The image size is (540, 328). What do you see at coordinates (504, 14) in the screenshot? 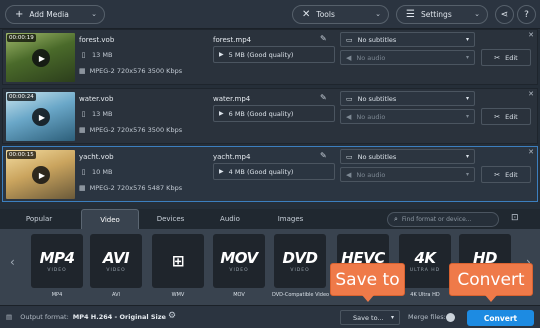
I see `share-button: ⋖` at bounding box center [504, 14].